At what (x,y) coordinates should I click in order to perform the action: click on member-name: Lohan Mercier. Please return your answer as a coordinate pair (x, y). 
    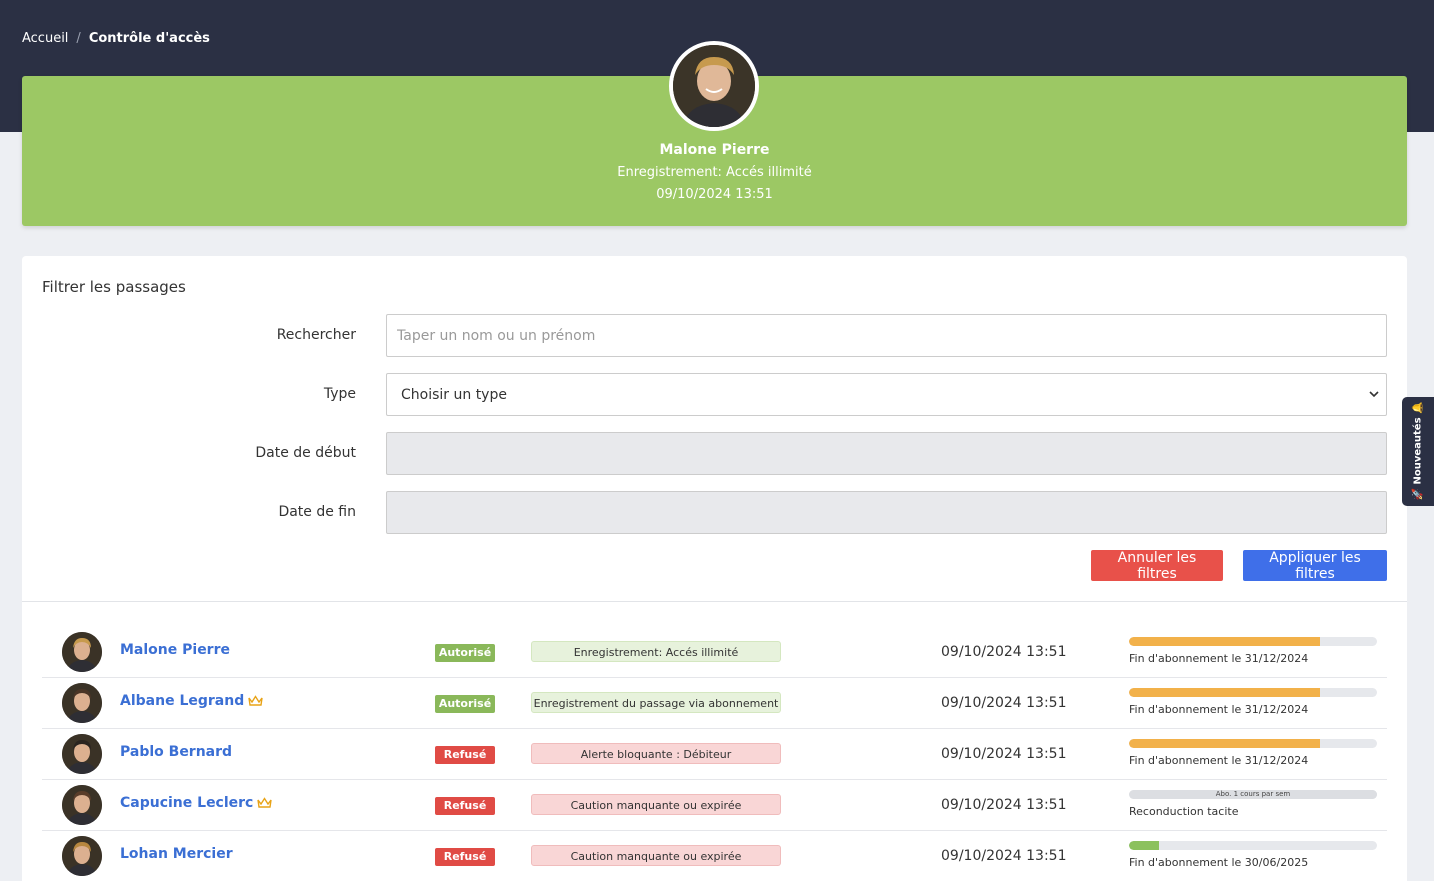
    Looking at the image, I should click on (176, 854).